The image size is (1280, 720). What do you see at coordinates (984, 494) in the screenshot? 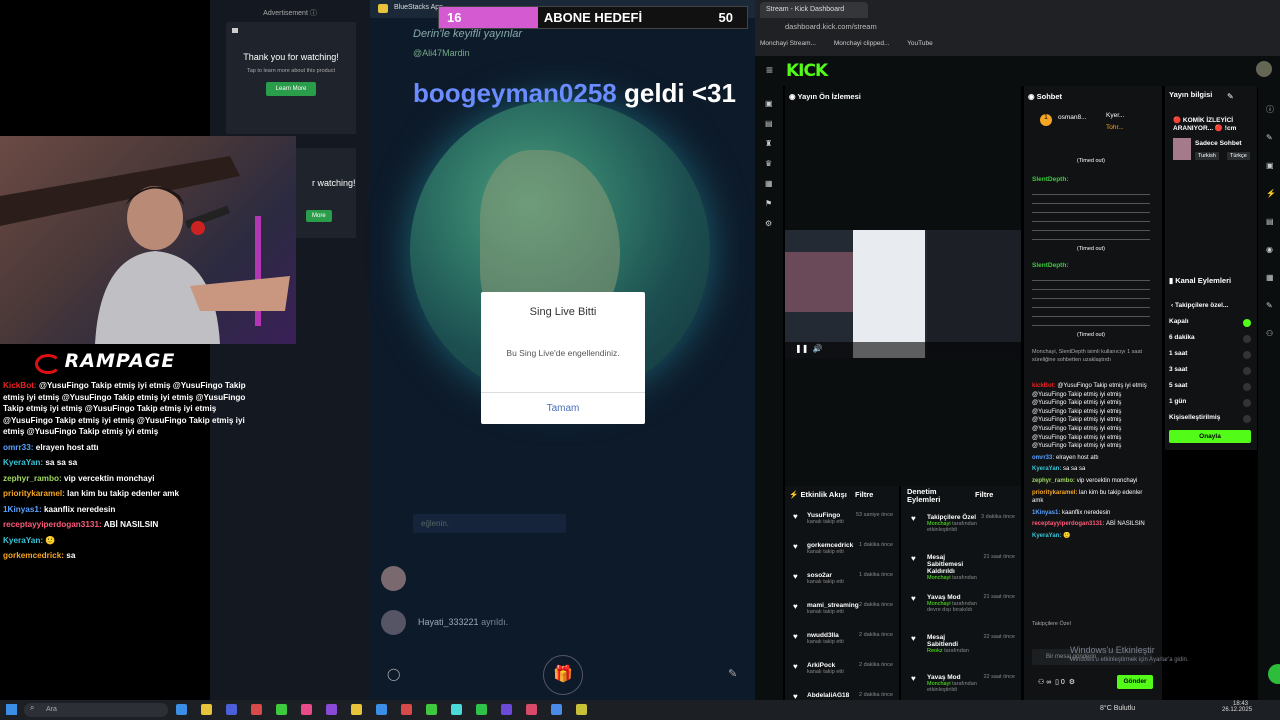
I see `mod-filter-button: Filtre` at bounding box center [984, 494].